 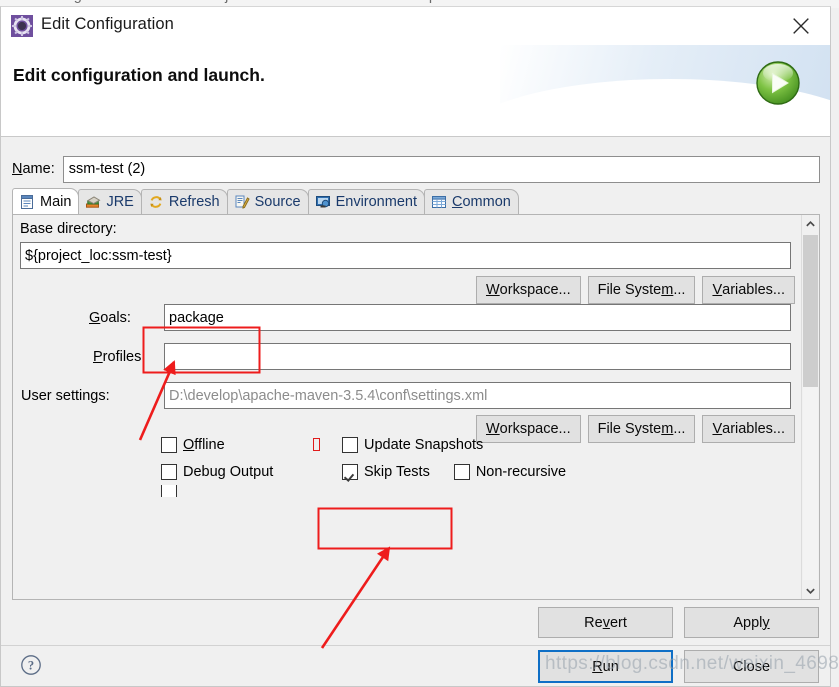 I want to click on tab-source: Source, so click(x=267, y=201).